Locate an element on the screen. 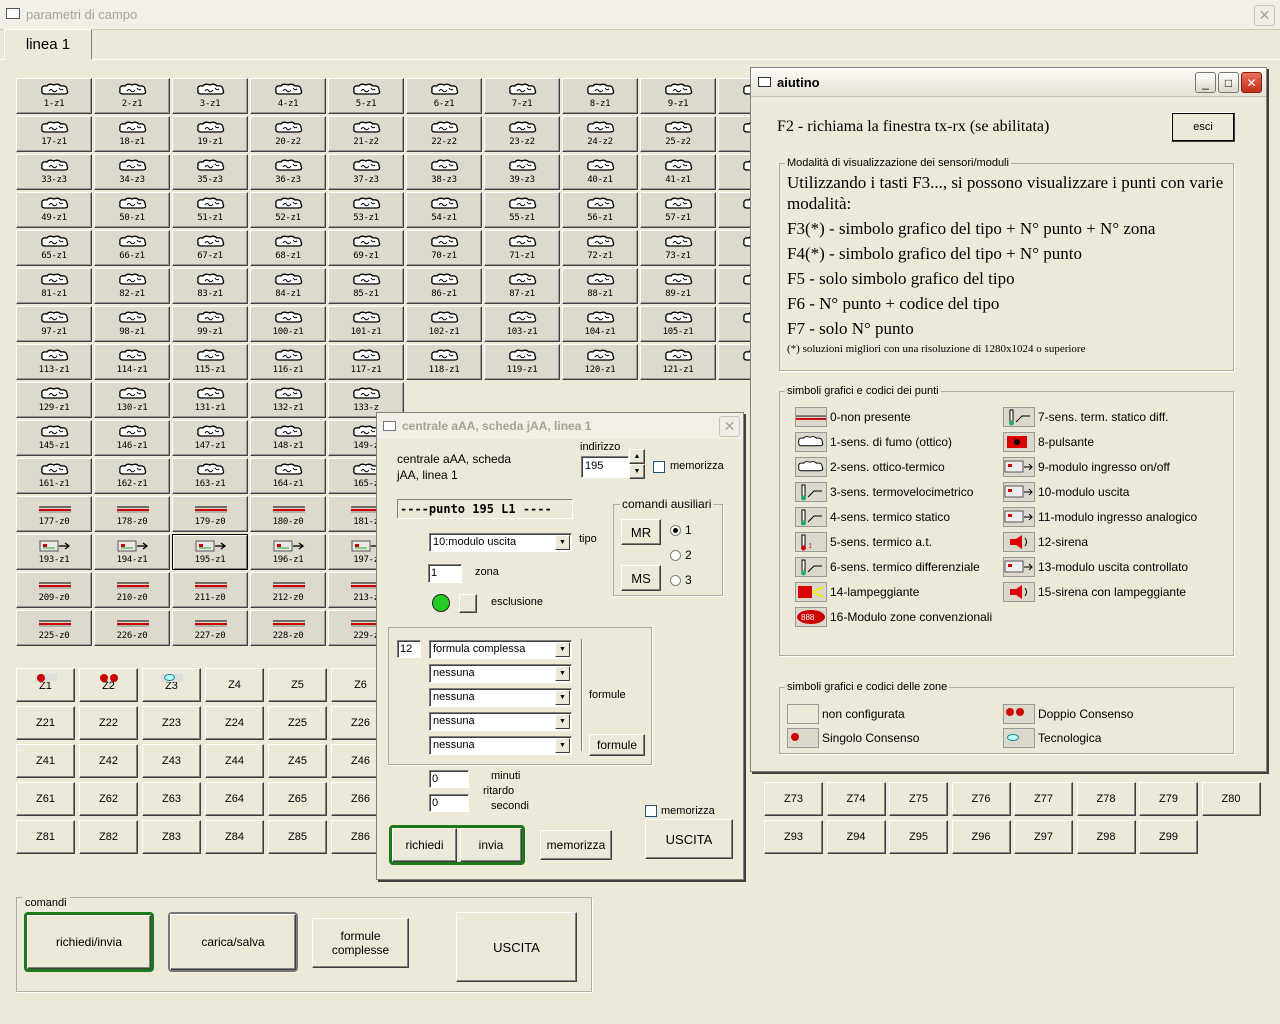  zone-button: Z64 is located at coordinates (234, 799).